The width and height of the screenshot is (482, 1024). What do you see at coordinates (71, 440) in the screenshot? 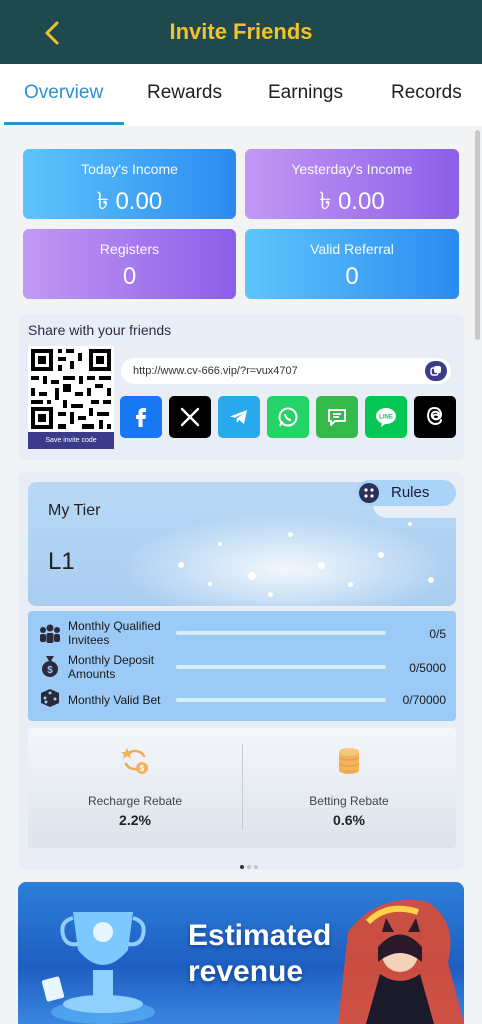
I see `save-invite-code-button: Save invite code` at bounding box center [71, 440].